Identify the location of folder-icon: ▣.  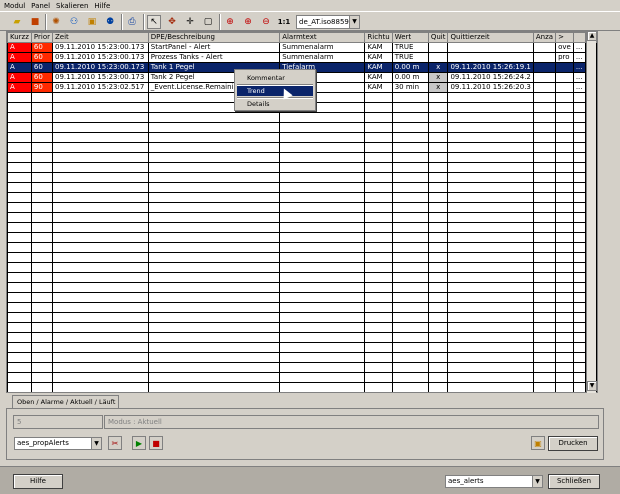
(92, 22).